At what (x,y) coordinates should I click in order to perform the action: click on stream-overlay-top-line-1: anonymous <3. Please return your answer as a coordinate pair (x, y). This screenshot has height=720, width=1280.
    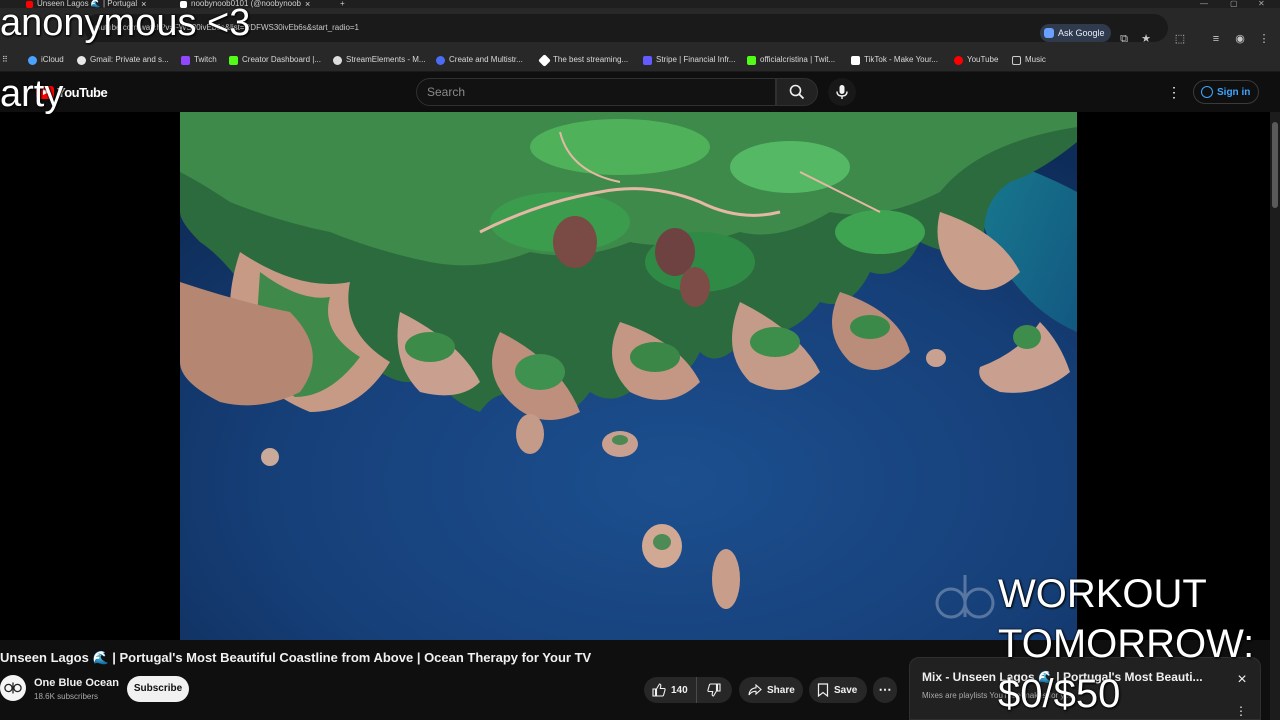
    Looking at the image, I should click on (125, 23).